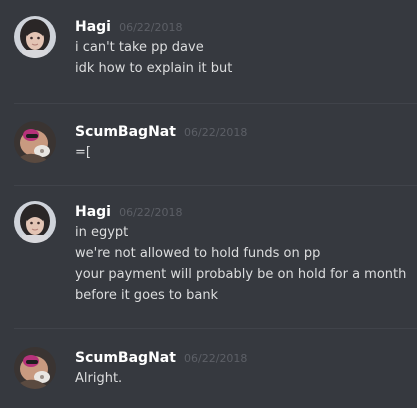 This screenshot has width=417, height=408. Describe the element at coordinates (83, 152) in the screenshot. I see `message-line: =[` at that location.